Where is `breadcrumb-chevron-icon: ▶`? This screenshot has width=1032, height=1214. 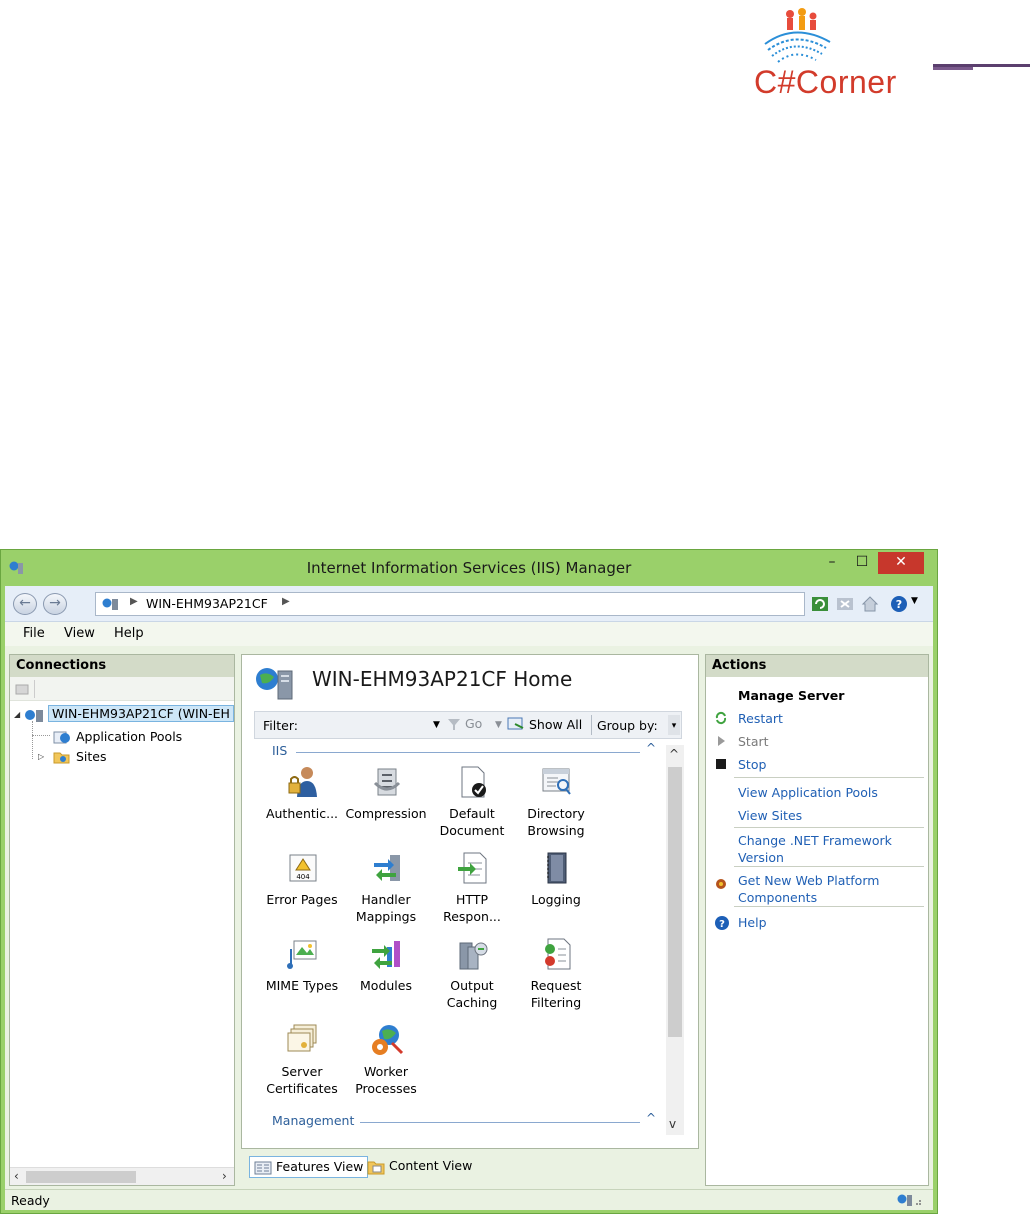 breadcrumb-chevron-icon: ▶ is located at coordinates (286, 601).